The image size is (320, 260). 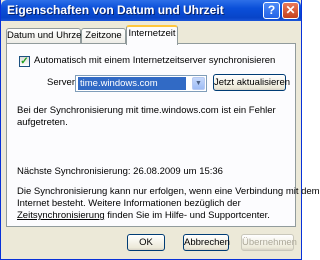 What do you see at coordinates (206, 242) in the screenshot?
I see `cancel-button: Abbrechen` at bounding box center [206, 242].